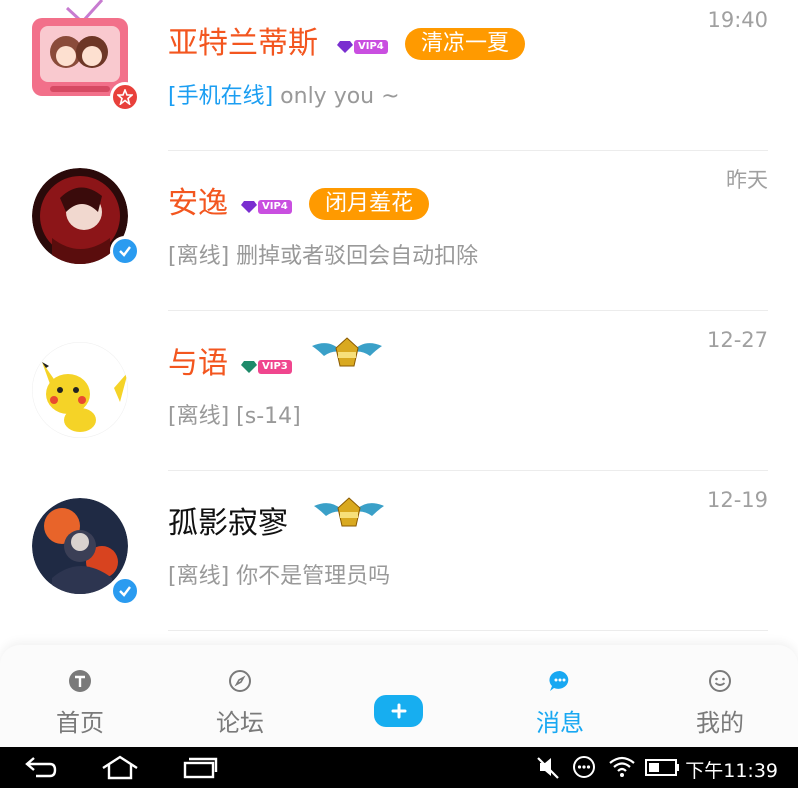 The image size is (798, 788). I want to click on message-time: 19:40, so click(737, 20).